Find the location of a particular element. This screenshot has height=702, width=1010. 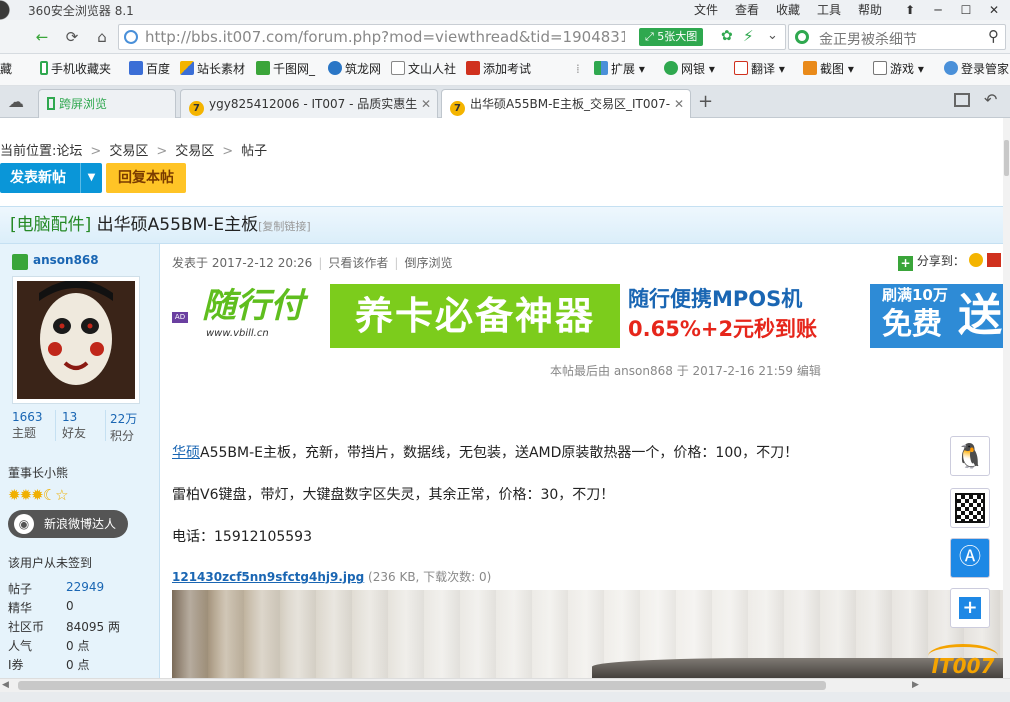

maximize-button: ☐ is located at coordinates (966, 10).